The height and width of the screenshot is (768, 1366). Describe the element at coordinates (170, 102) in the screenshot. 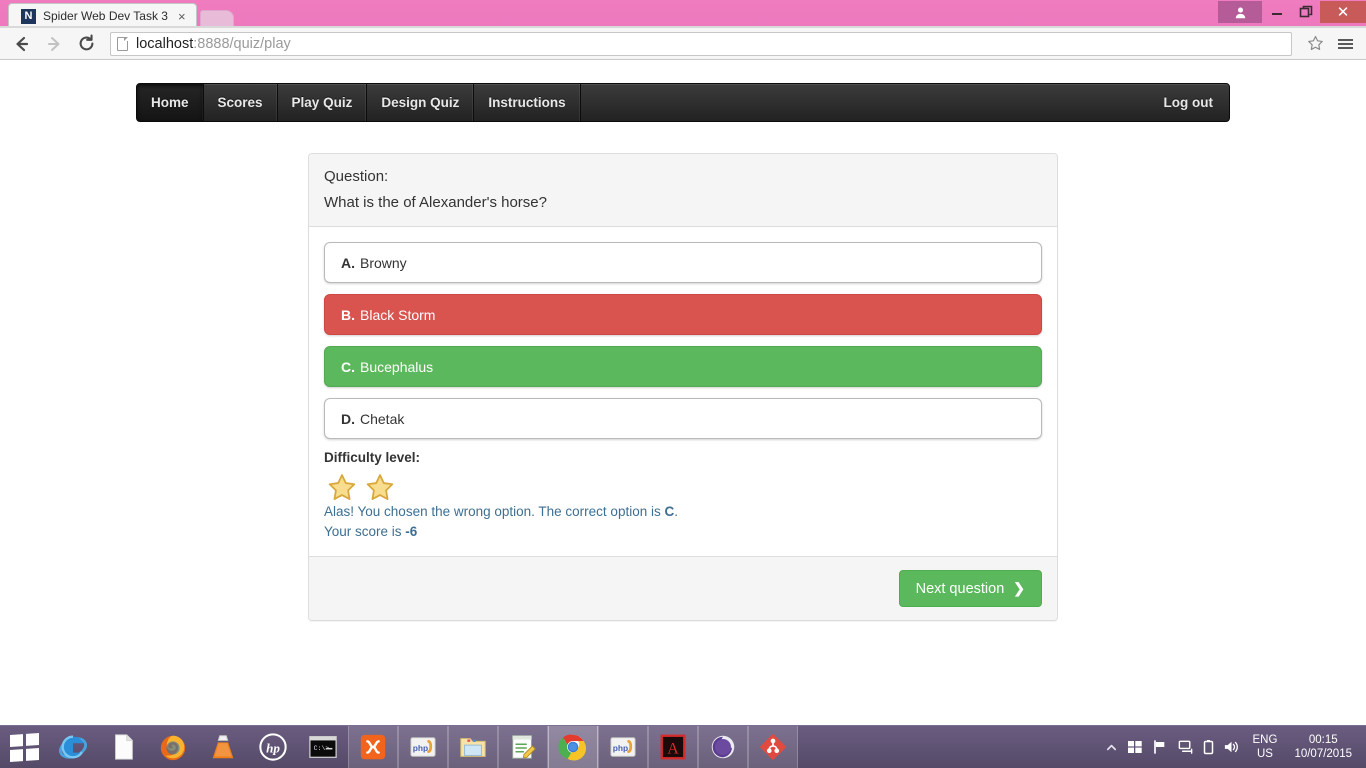

I see `nav-item-home: Home` at that location.